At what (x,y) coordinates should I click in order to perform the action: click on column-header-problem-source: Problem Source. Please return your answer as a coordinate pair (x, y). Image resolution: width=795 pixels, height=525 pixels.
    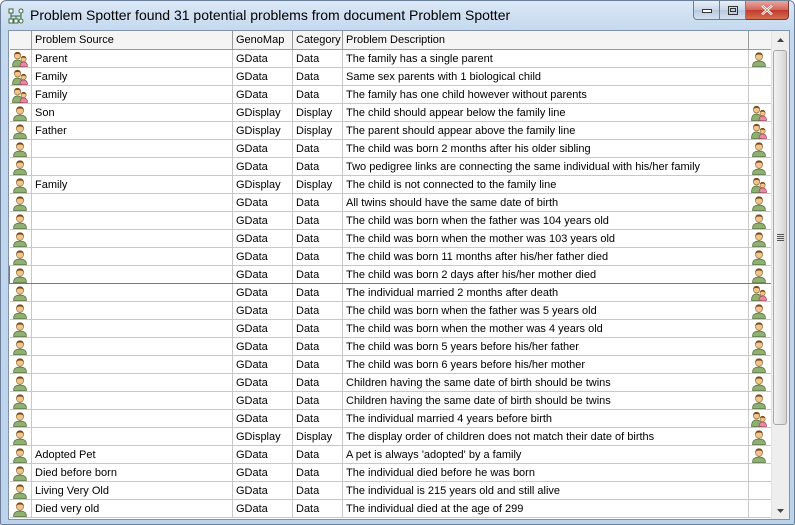
    Looking at the image, I should click on (132, 40).